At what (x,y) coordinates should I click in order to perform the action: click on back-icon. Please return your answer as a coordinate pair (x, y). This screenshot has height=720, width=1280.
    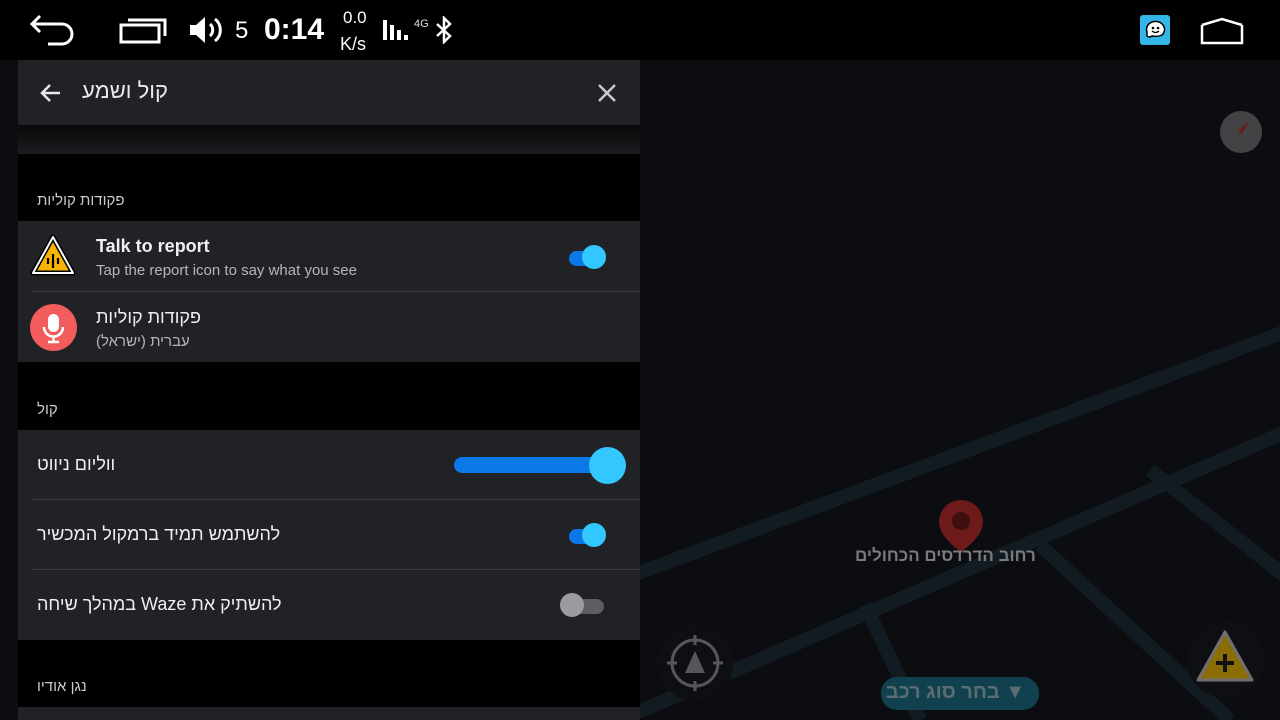
    Looking at the image, I should click on (53, 30).